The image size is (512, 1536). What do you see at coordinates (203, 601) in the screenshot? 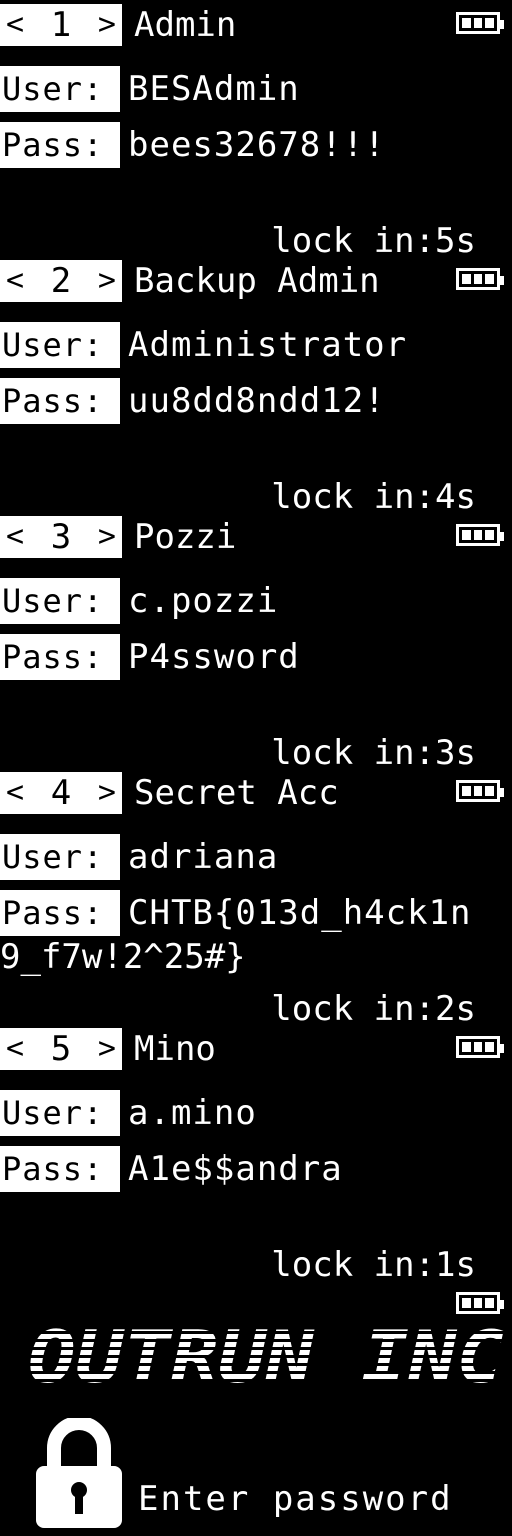
I see `user-value: c.pozzi` at bounding box center [203, 601].